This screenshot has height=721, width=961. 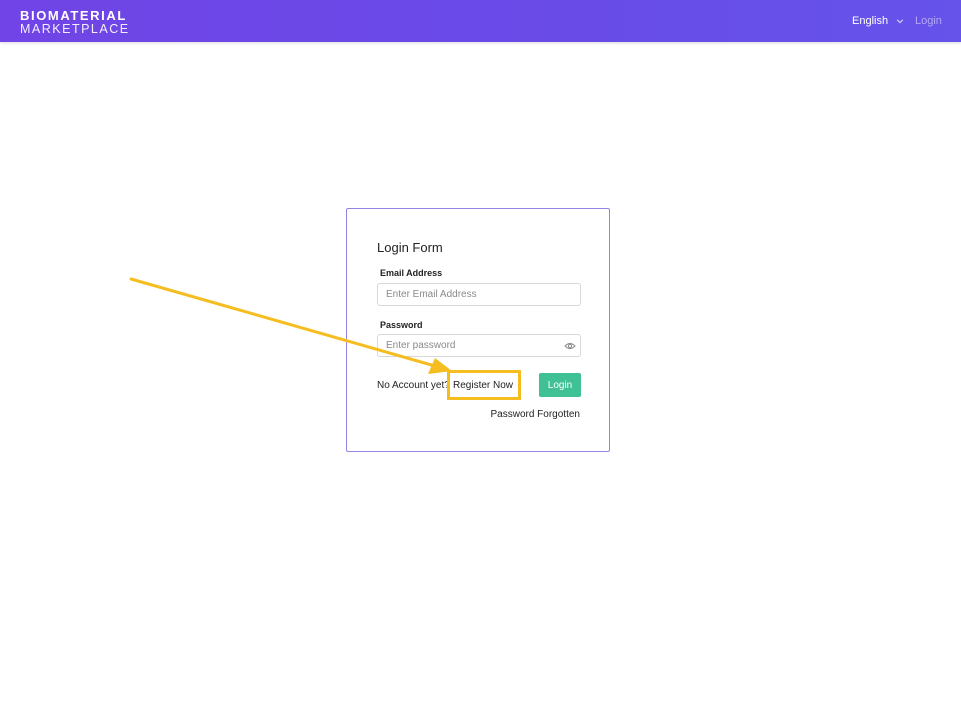 I want to click on brand-logo: BIOMATERIAL MARKETPLACE, so click(x=75, y=22).